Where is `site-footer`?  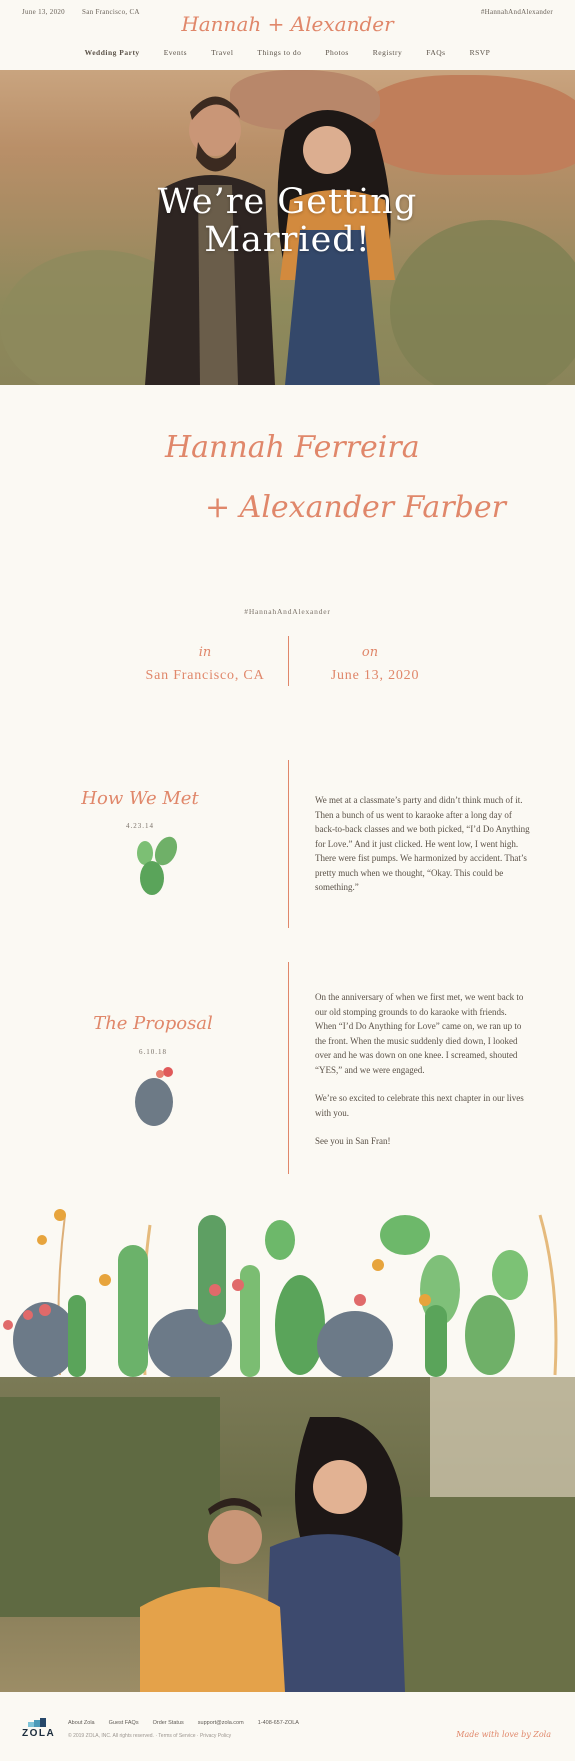
site-footer is located at coordinates (287, 1726).